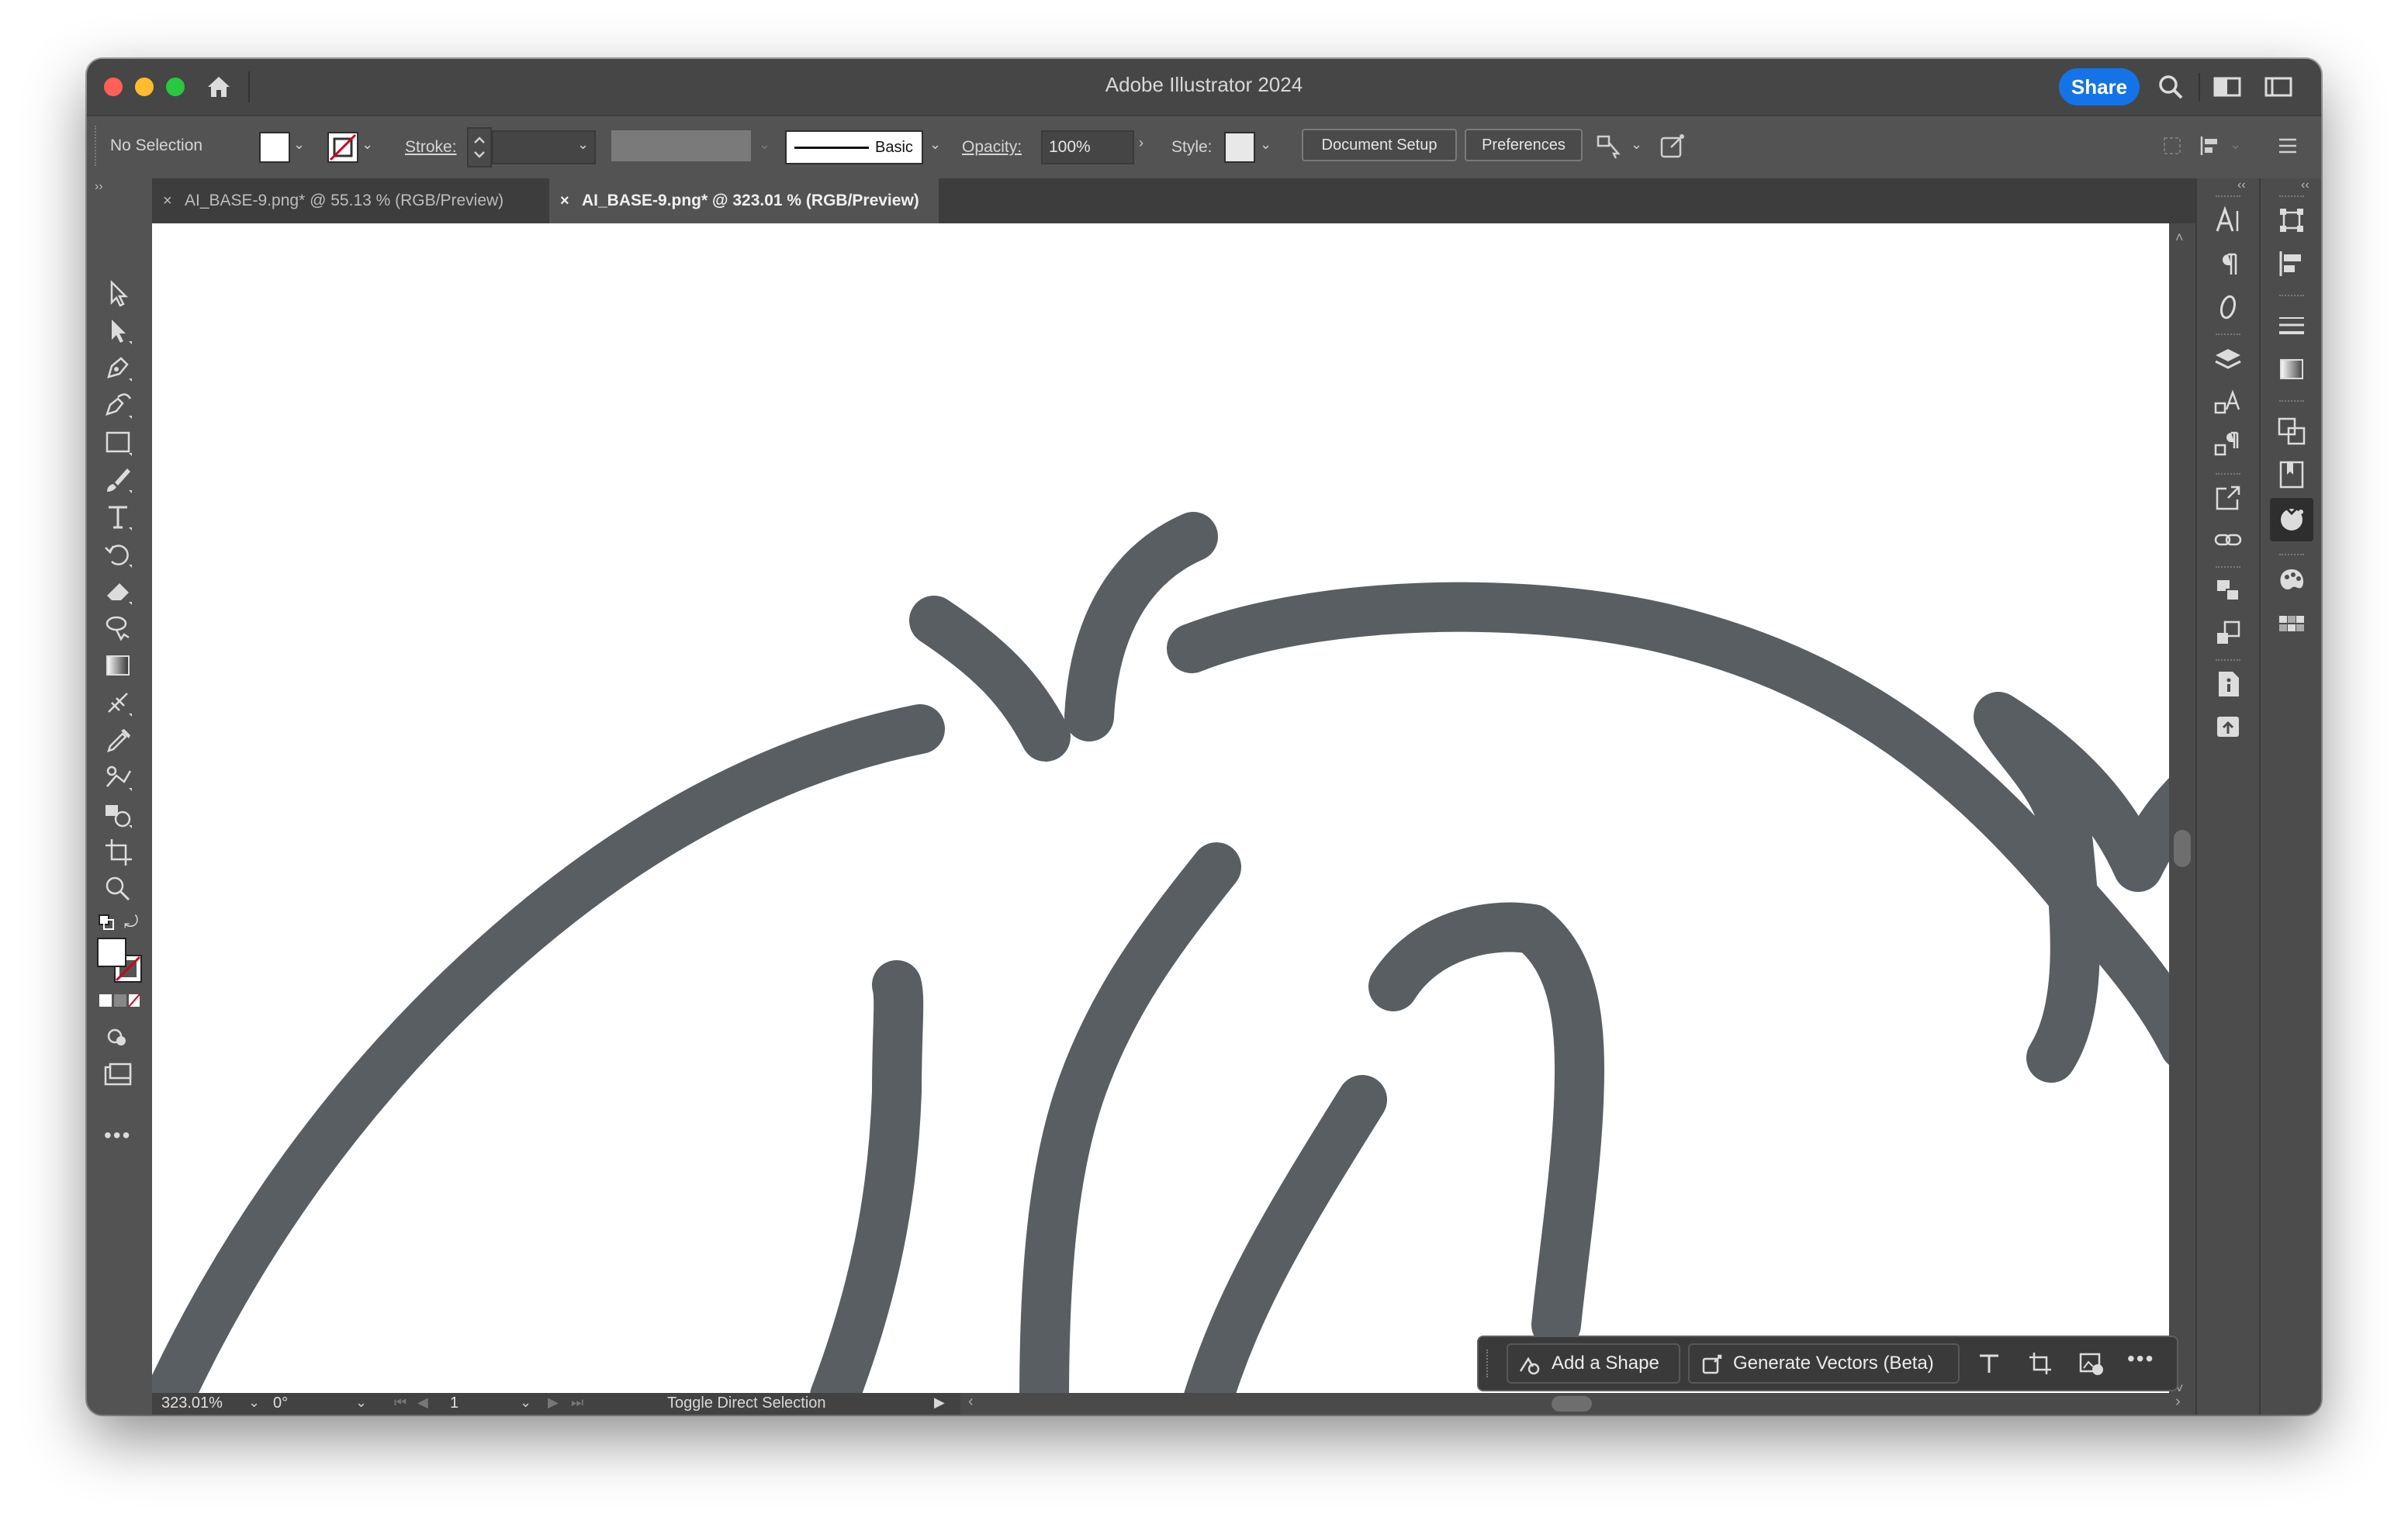 Image resolution: width=2408 pixels, height=1531 pixels. Describe the element at coordinates (2291, 474) in the screenshot. I see `libraries-panel-icon` at that location.